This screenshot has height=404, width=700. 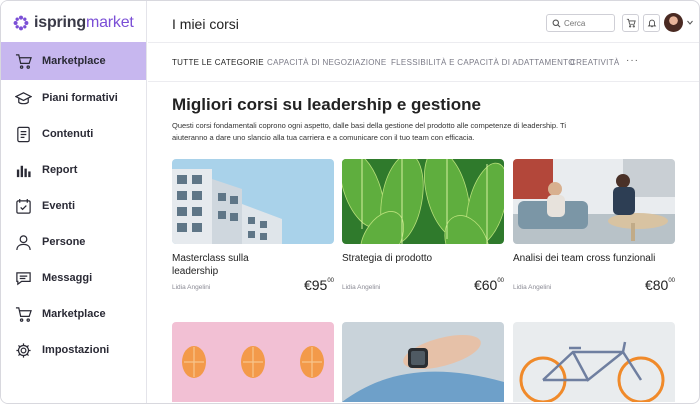 What do you see at coordinates (84, 22) in the screenshot?
I see `logo-text: ispringmarket` at bounding box center [84, 22].